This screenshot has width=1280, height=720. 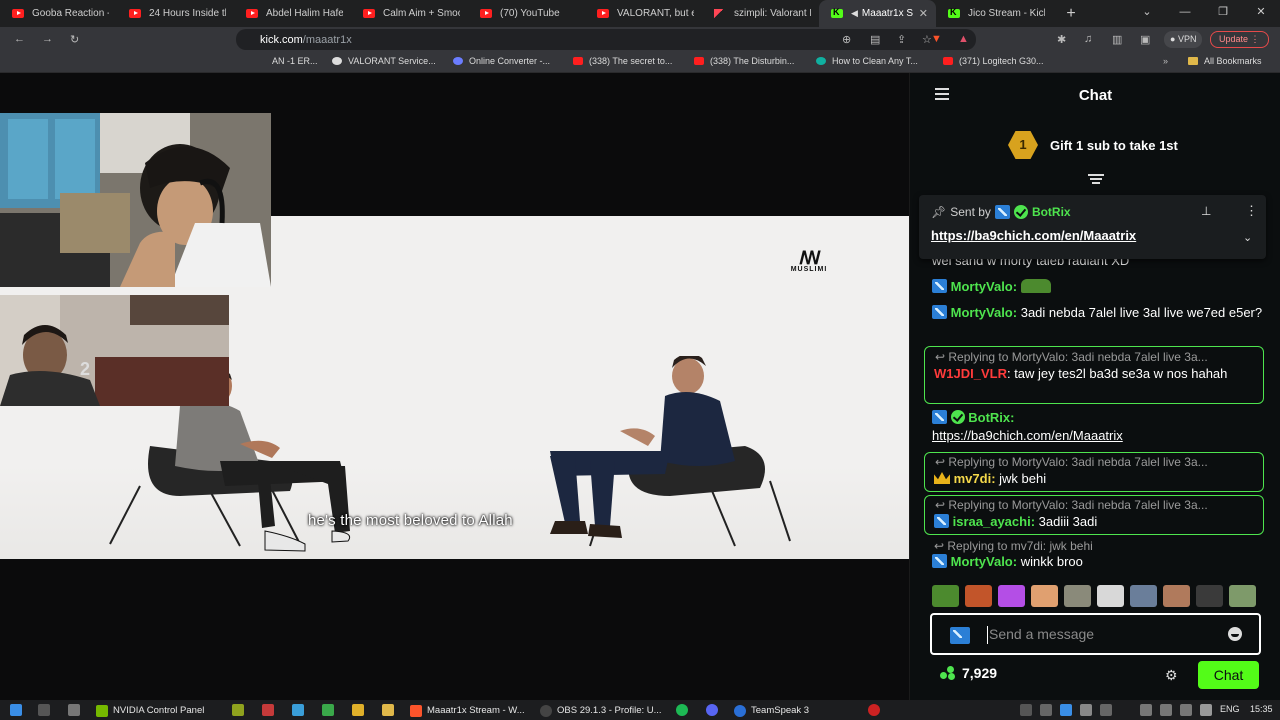 I want to click on back-icon: ←, so click(x=19, y=39).